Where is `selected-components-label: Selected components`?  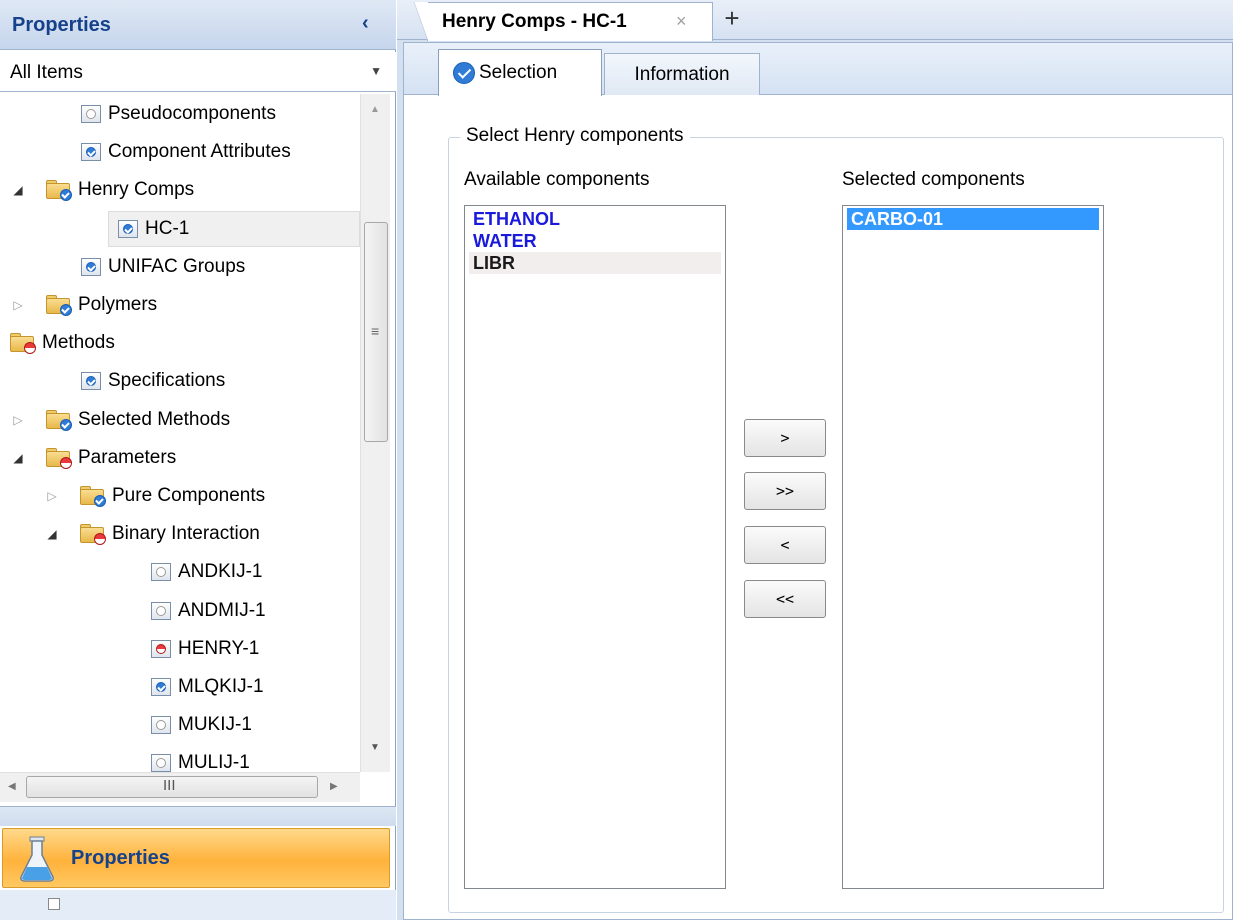 selected-components-label: Selected components is located at coordinates (933, 179).